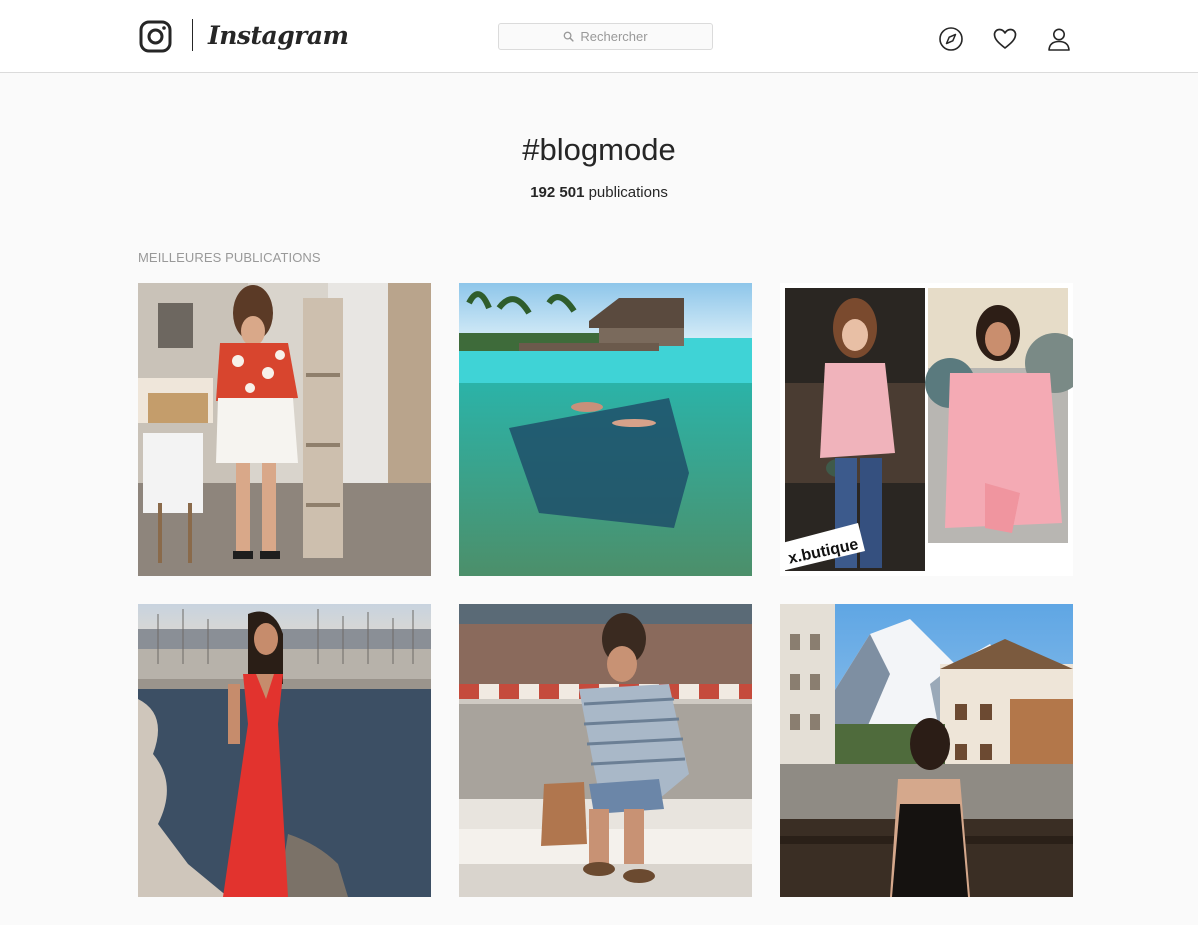  I want to click on post-count-label: publications, so click(628, 192).